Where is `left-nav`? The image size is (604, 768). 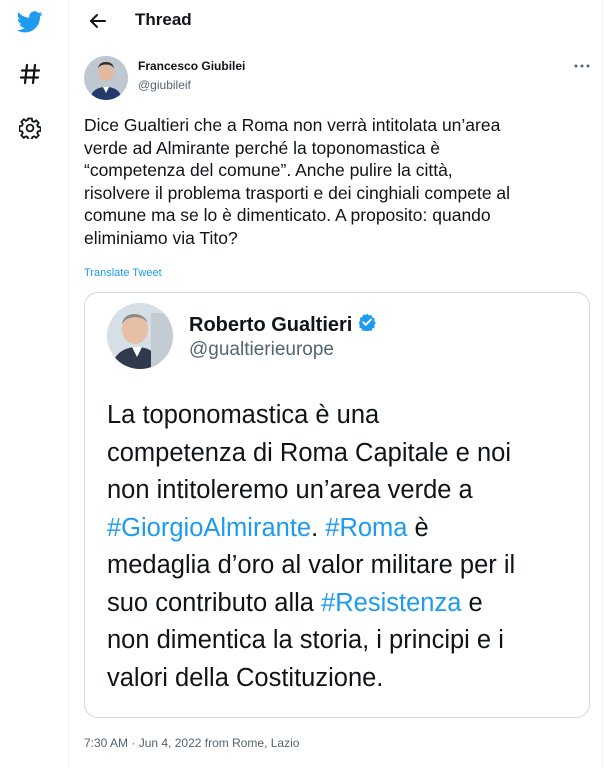 left-nav is located at coordinates (34, 384).